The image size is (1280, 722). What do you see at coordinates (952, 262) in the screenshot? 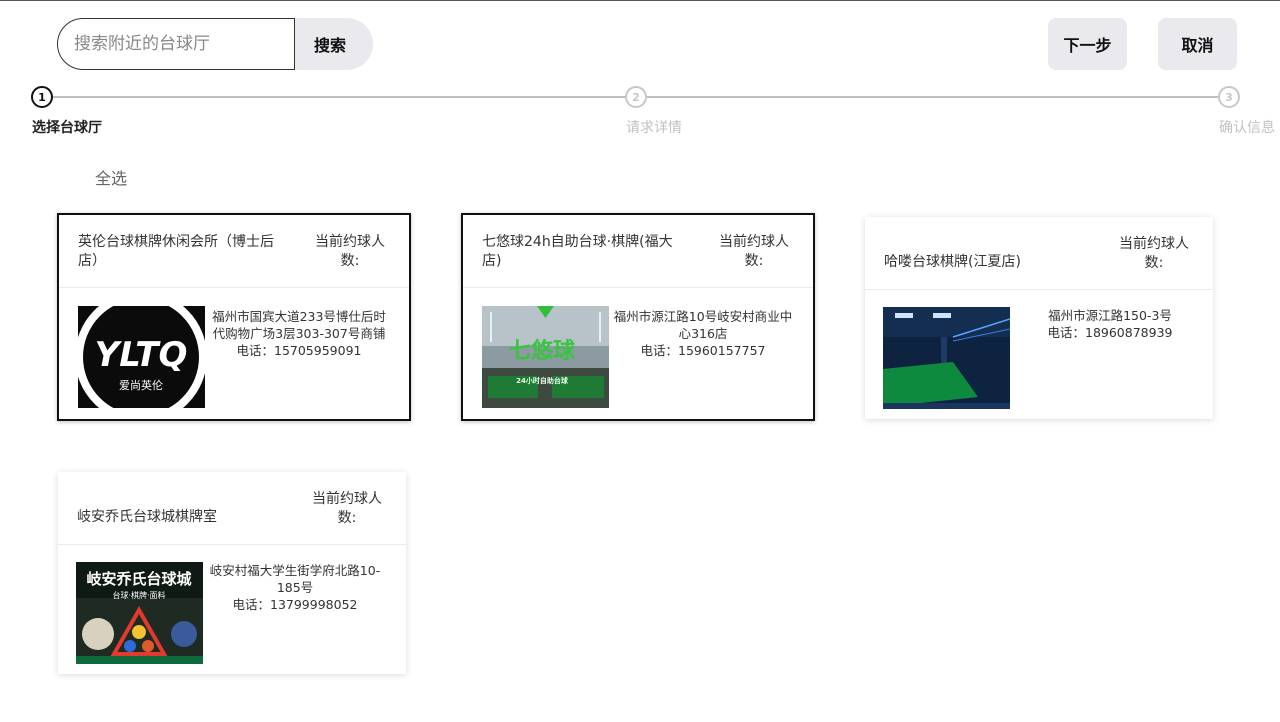
I see `venue-name: 哈喽台球棋牌(江夏店)` at bounding box center [952, 262].